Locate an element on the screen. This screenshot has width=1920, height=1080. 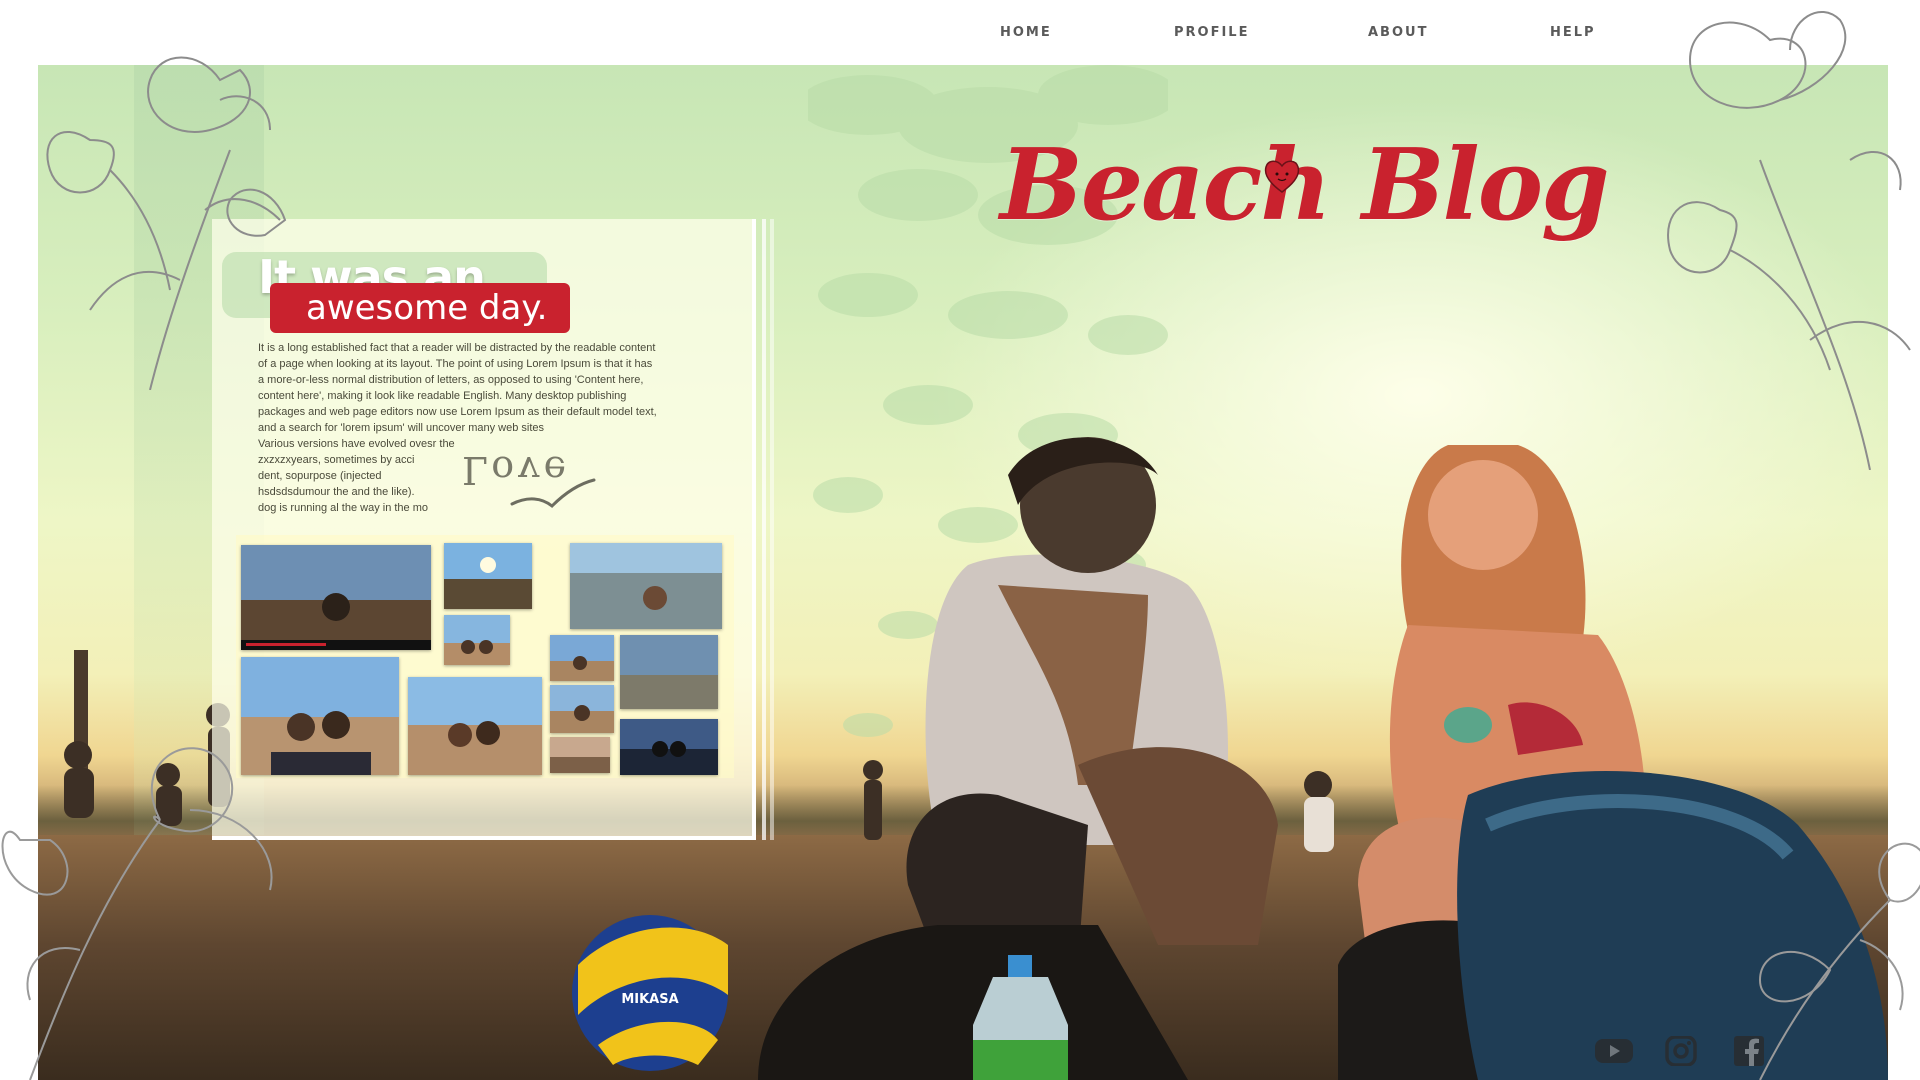
body-line: dog is running al the way in the mo is located at coordinates (343, 508).